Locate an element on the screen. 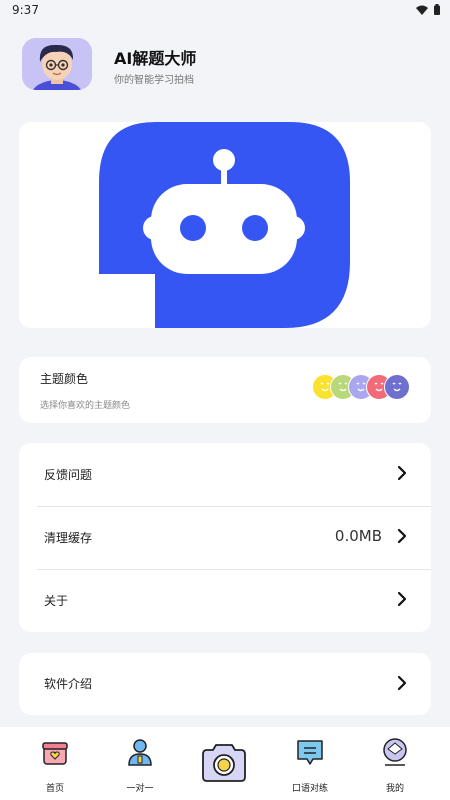 The image size is (450, 800). software-intro-card: 软件介绍 is located at coordinates (225, 684).